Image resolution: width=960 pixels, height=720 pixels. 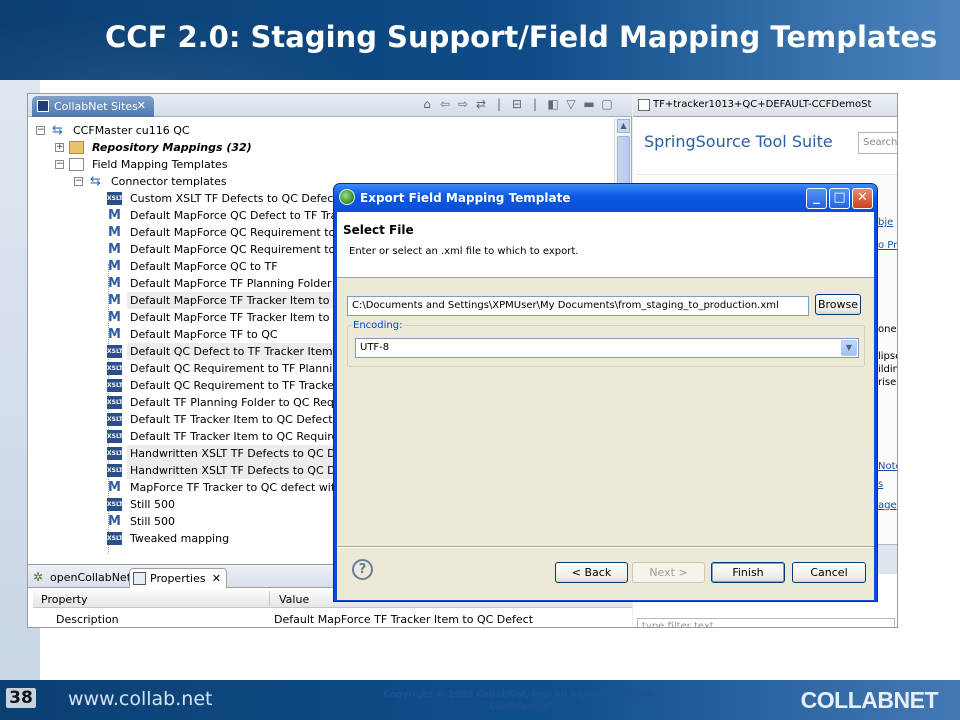 What do you see at coordinates (862, 198) in the screenshot?
I see `close-window-button: ✕` at bounding box center [862, 198].